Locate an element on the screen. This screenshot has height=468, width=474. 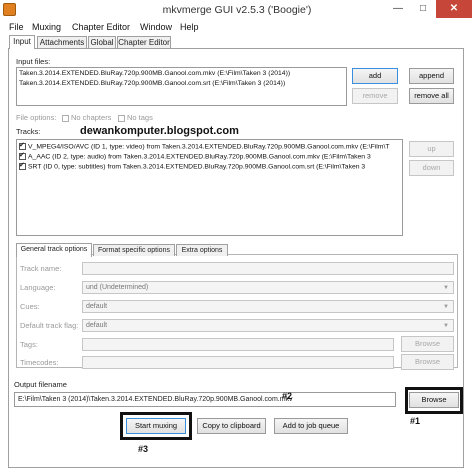
timecodes-input is located at coordinates (238, 362).